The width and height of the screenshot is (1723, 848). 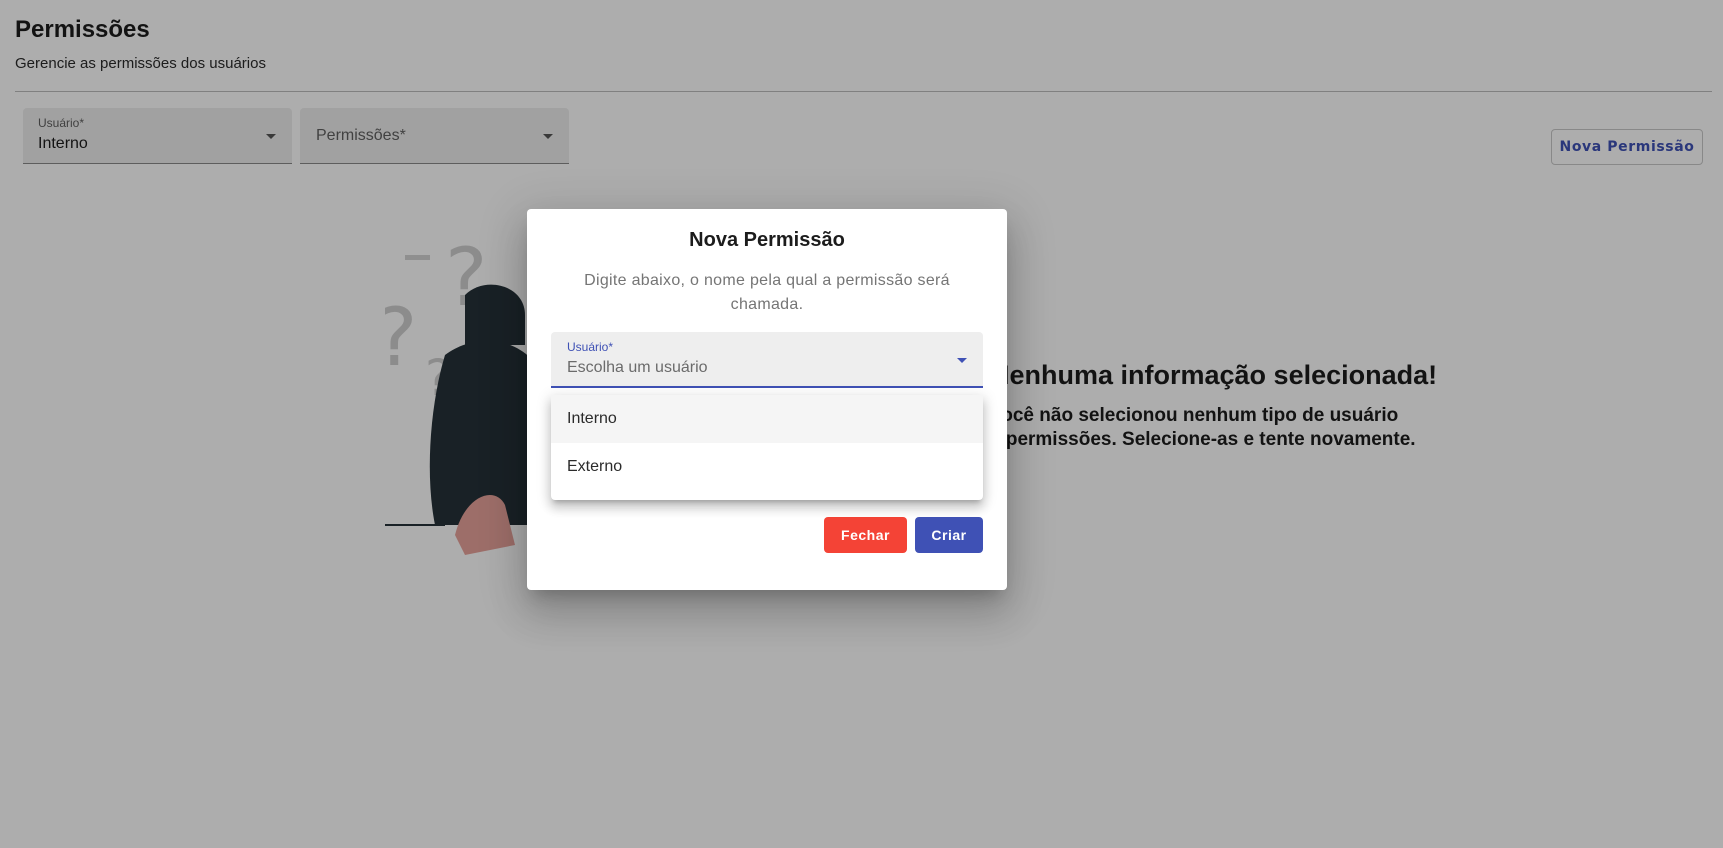 What do you see at coordinates (865, 535) in the screenshot?
I see `close-button: Fechar` at bounding box center [865, 535].